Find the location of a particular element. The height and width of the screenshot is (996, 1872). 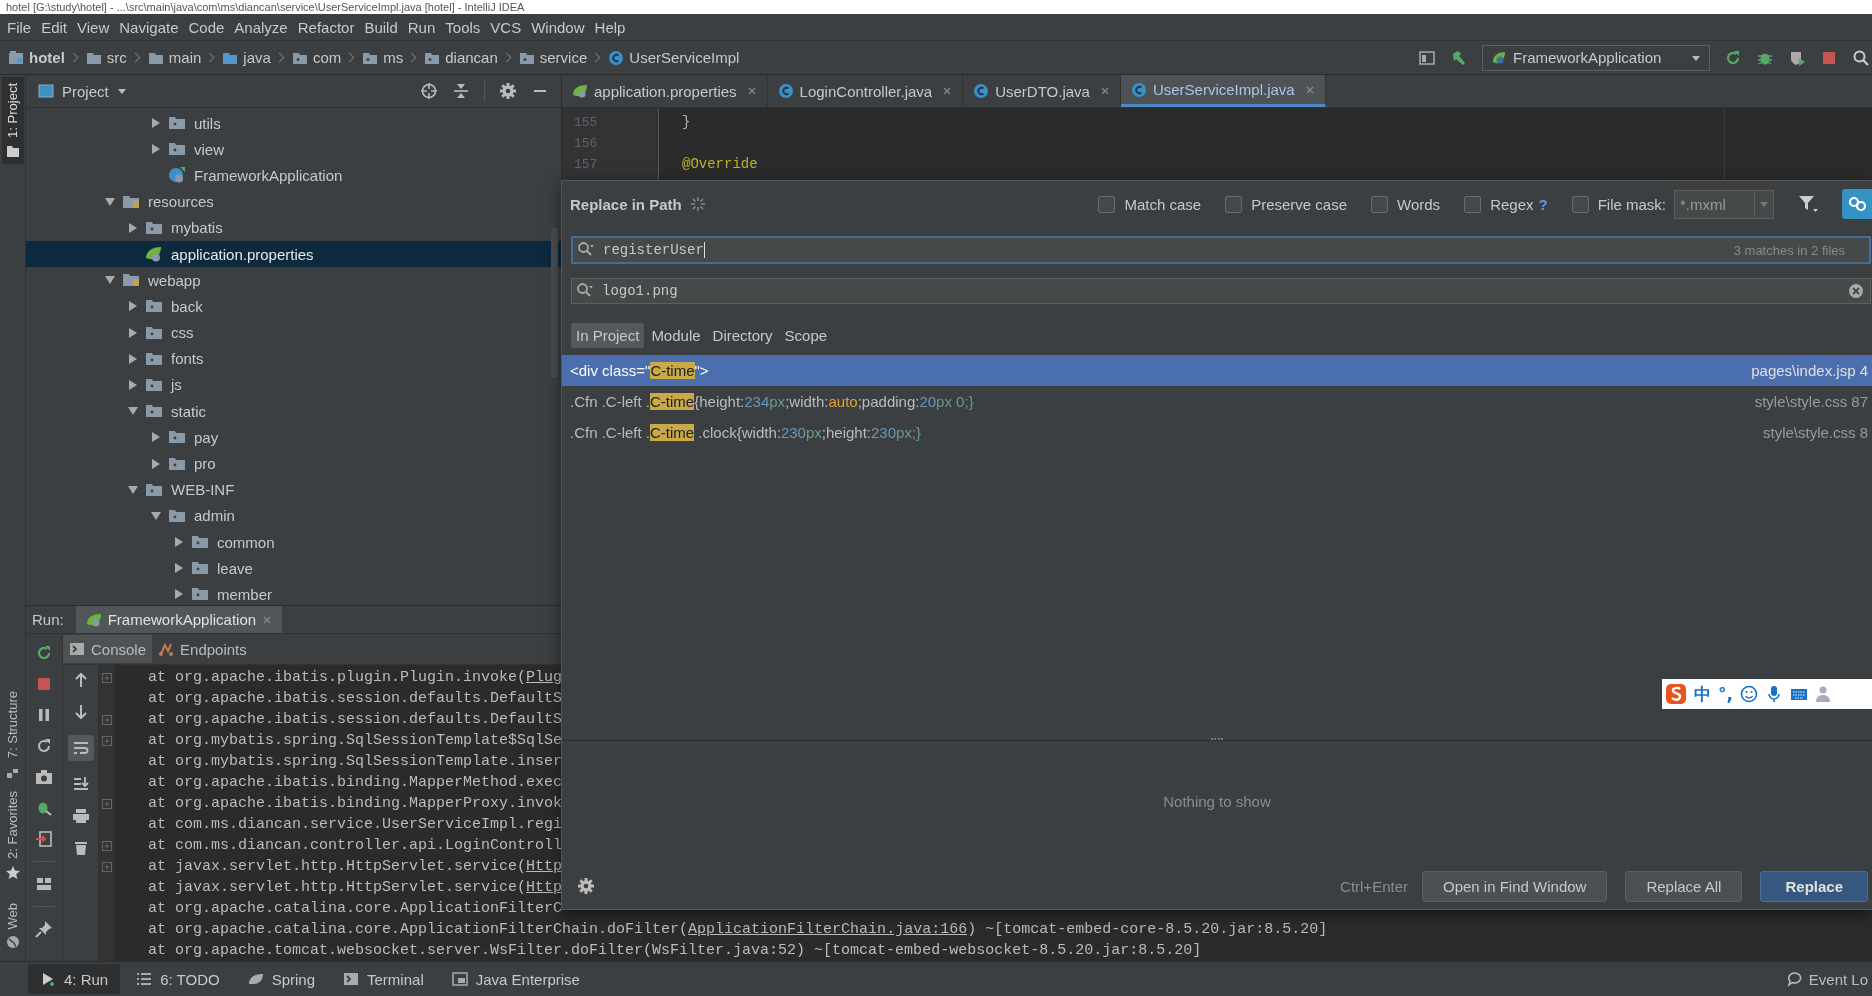

input-mode: 中 is located at coordinates (1702, 694).